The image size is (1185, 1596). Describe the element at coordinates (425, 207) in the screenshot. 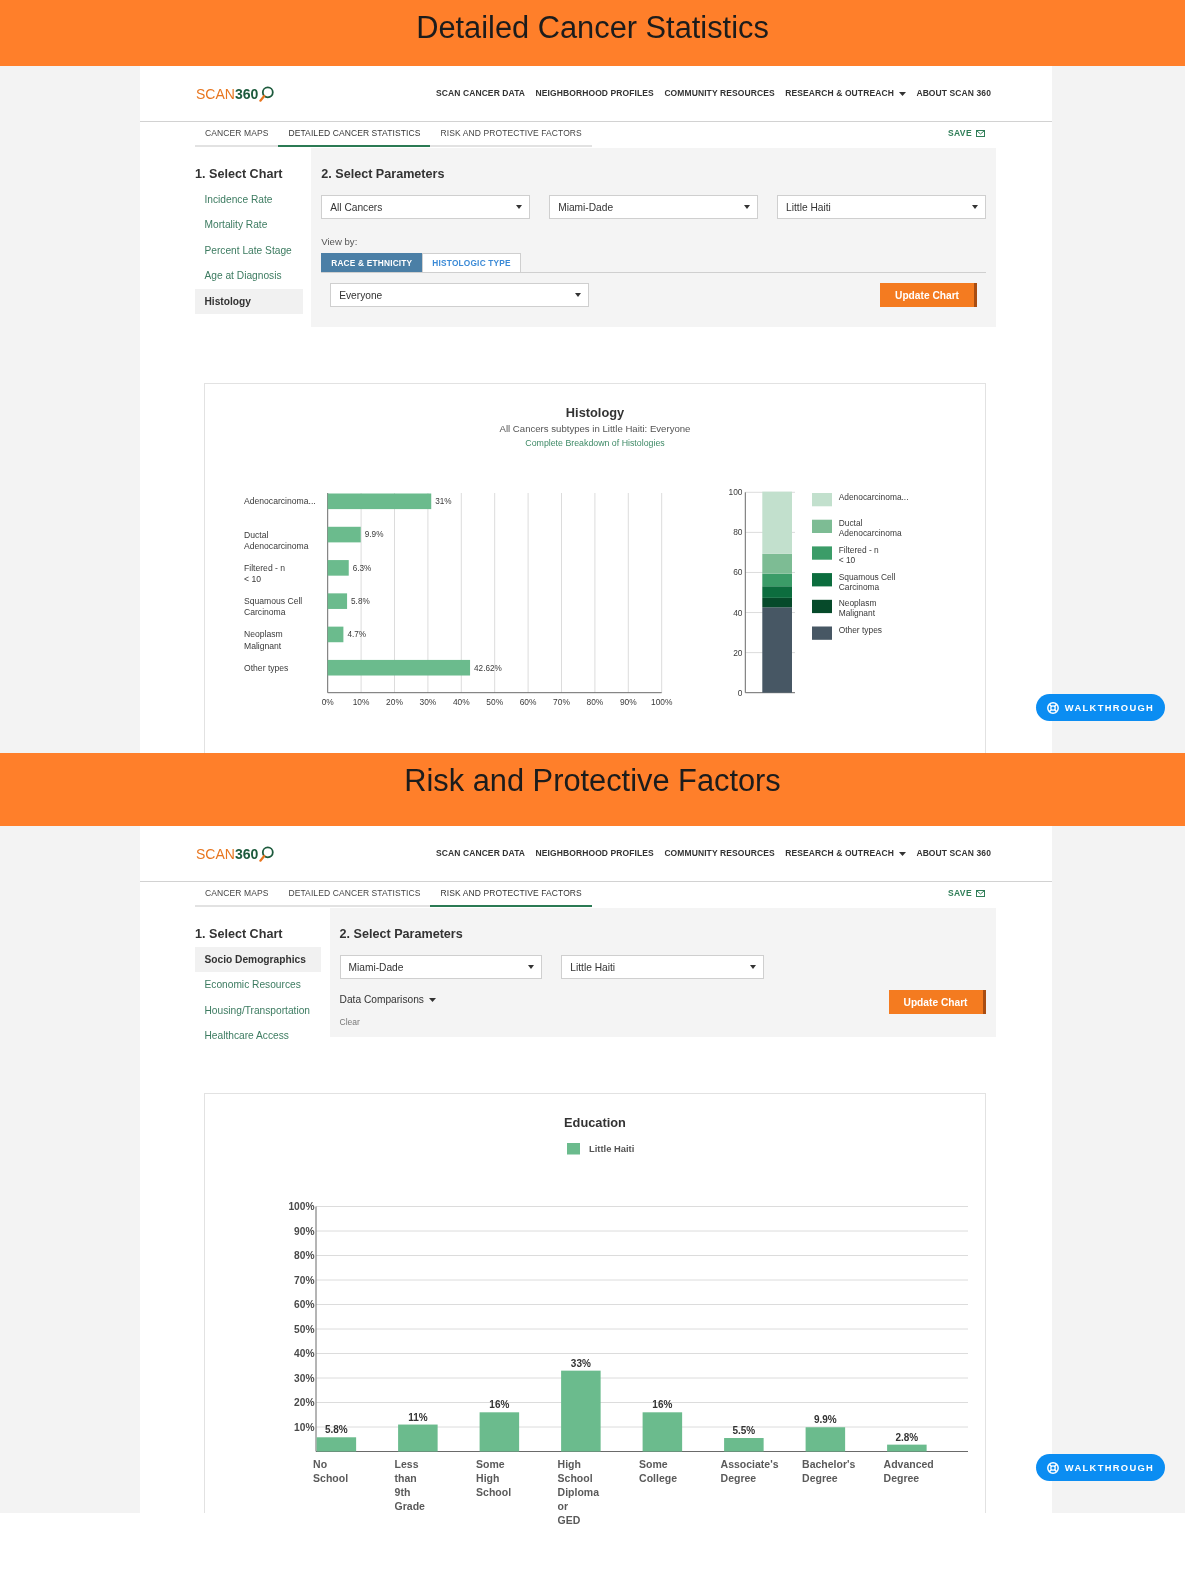

I see `dropdown-field: All Cancers` at that location.